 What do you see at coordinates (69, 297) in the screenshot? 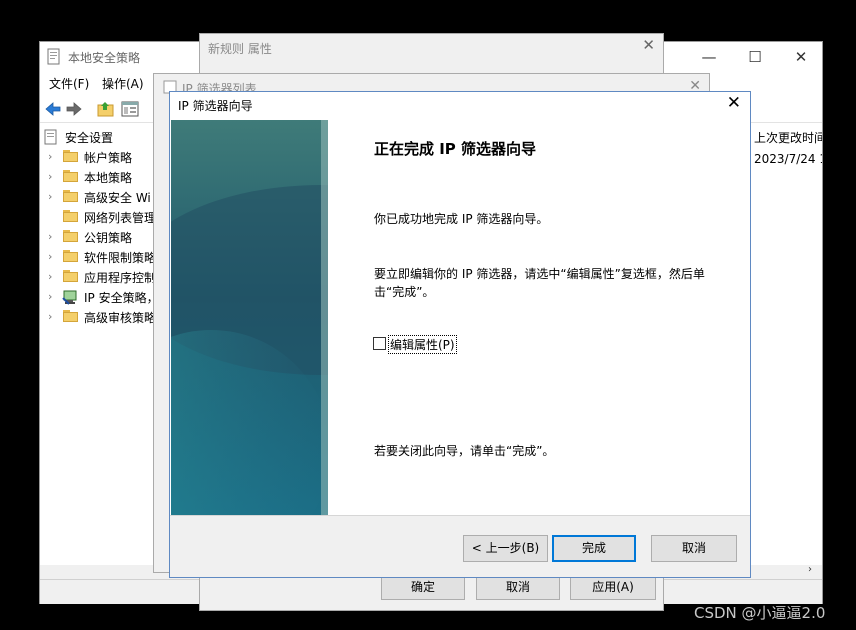
I see `ip-security-icon` at bounding box center [69, 297].